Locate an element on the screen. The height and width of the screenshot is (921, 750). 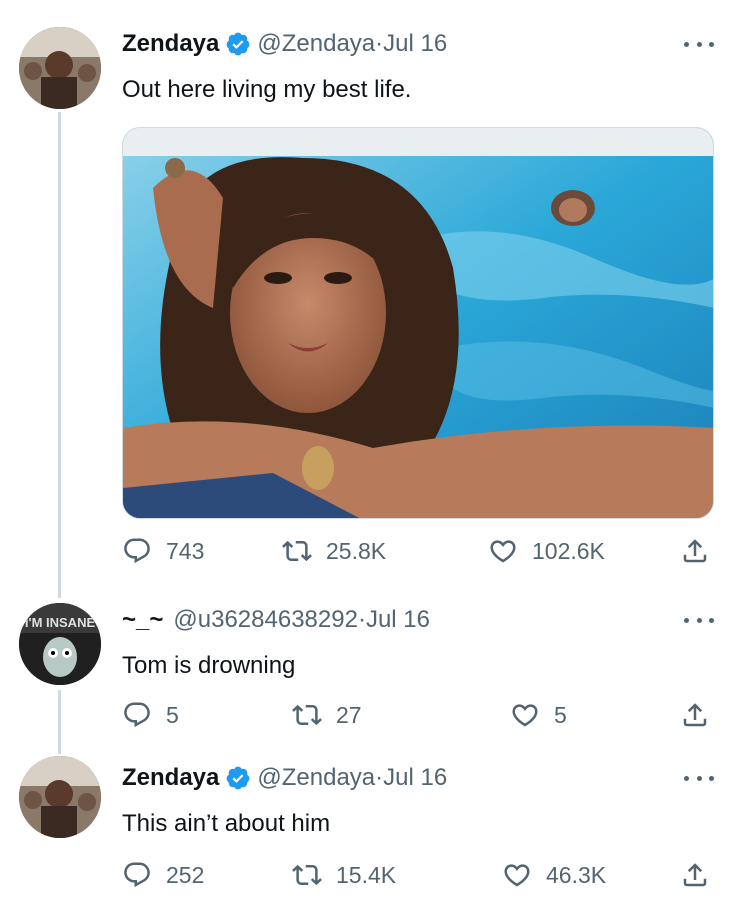
retweet-button: 15.4K is located at coordinates (344, 875).